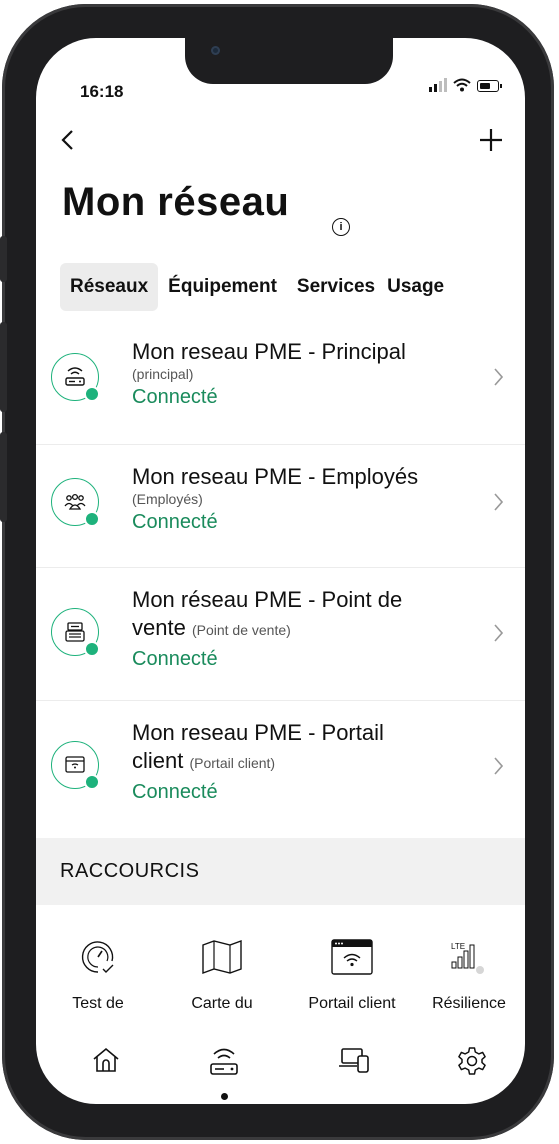 The height and width of the screenshot is (1144, 559). What do you see at coordinates (232, 763) in the screenshot?
I see `network-subtitle: (Portail client)` at bounding box center [232, 763].